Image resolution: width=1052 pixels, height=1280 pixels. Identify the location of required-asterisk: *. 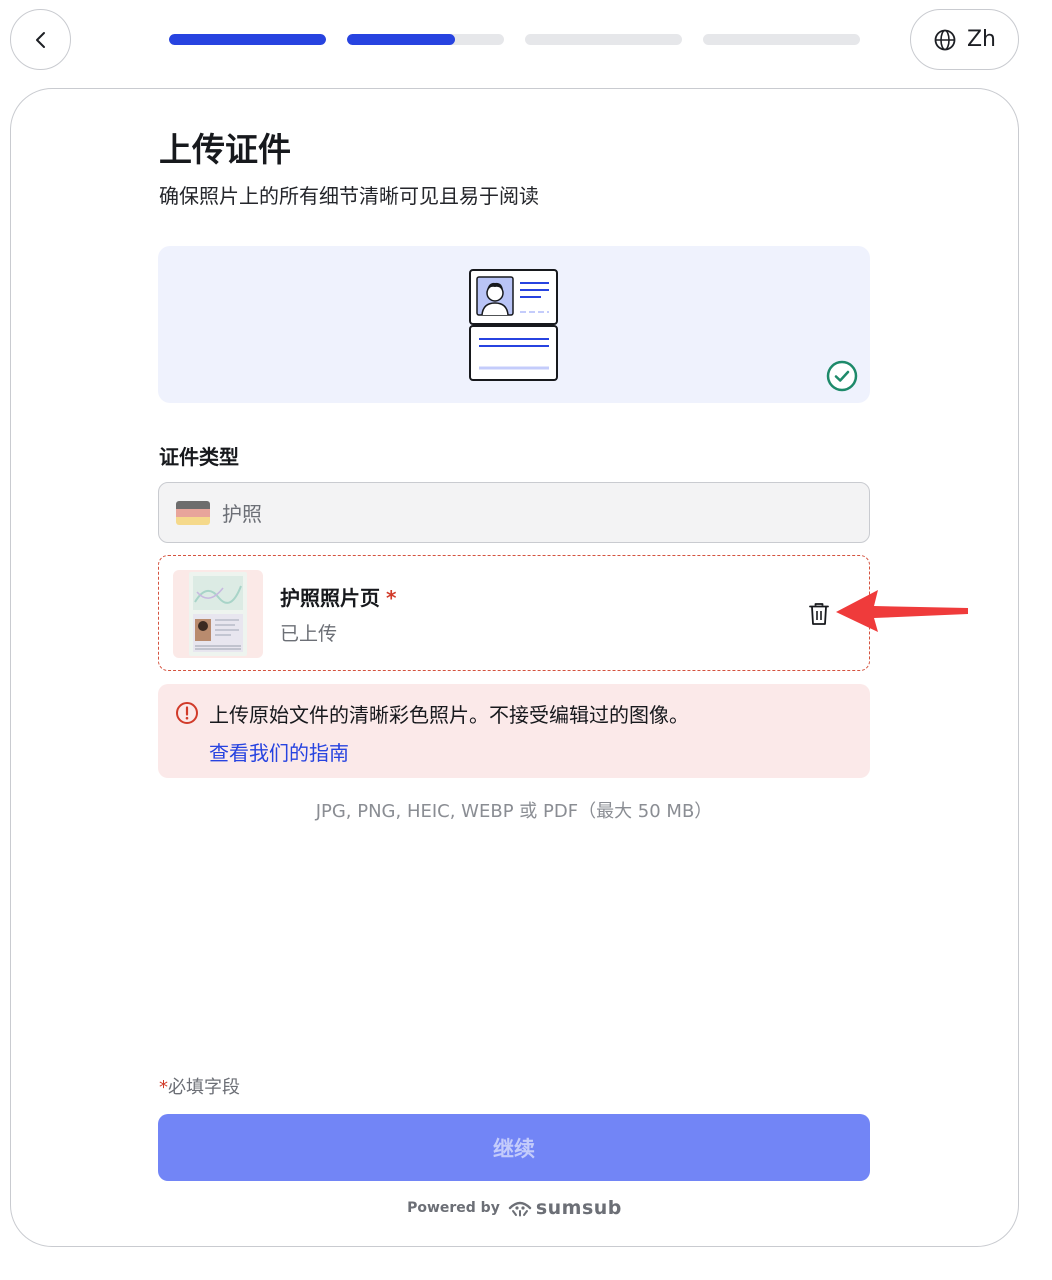
(391, 598).